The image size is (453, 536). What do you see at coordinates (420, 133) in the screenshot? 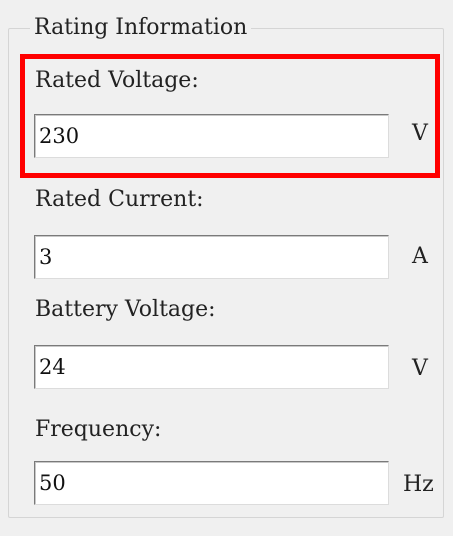
I see `rated-voltage-unit: V` at bounding box center [420, 133].